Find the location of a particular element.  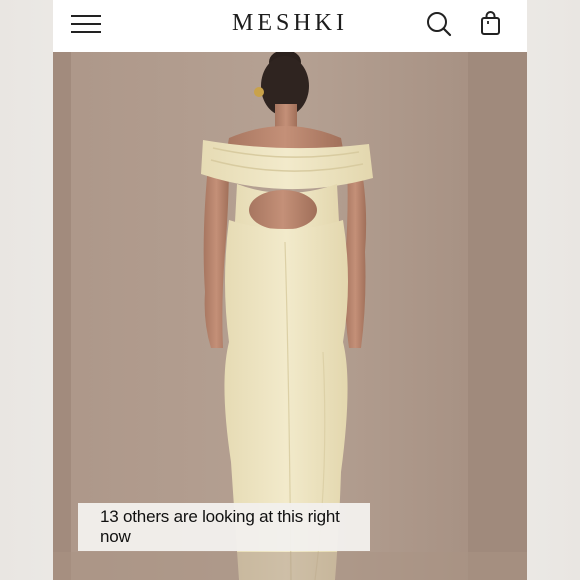

site-header: MESHKI is located at coordinates (290, 26).